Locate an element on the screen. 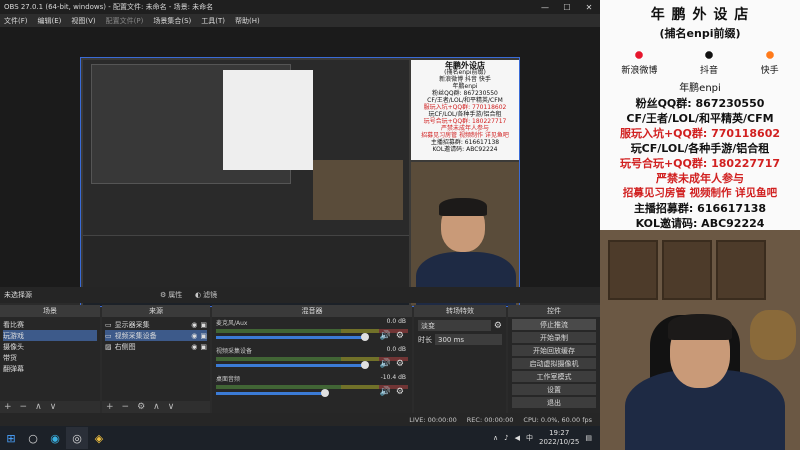 This screenshot has height=450, width=800. scenes-dock: 场景 看比赛 玩游戏 摄像头 带货 翻弹幕 + − ∧ ∨ is located at coordinates (50, 359).